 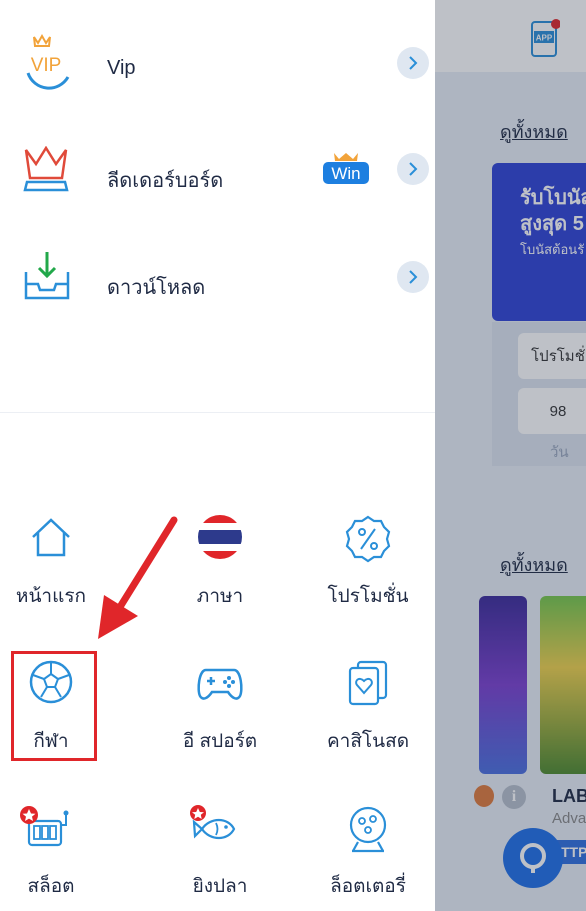 I want to click on menu-item-label: ดาวน์โหลด, so click(x=156, y=288).